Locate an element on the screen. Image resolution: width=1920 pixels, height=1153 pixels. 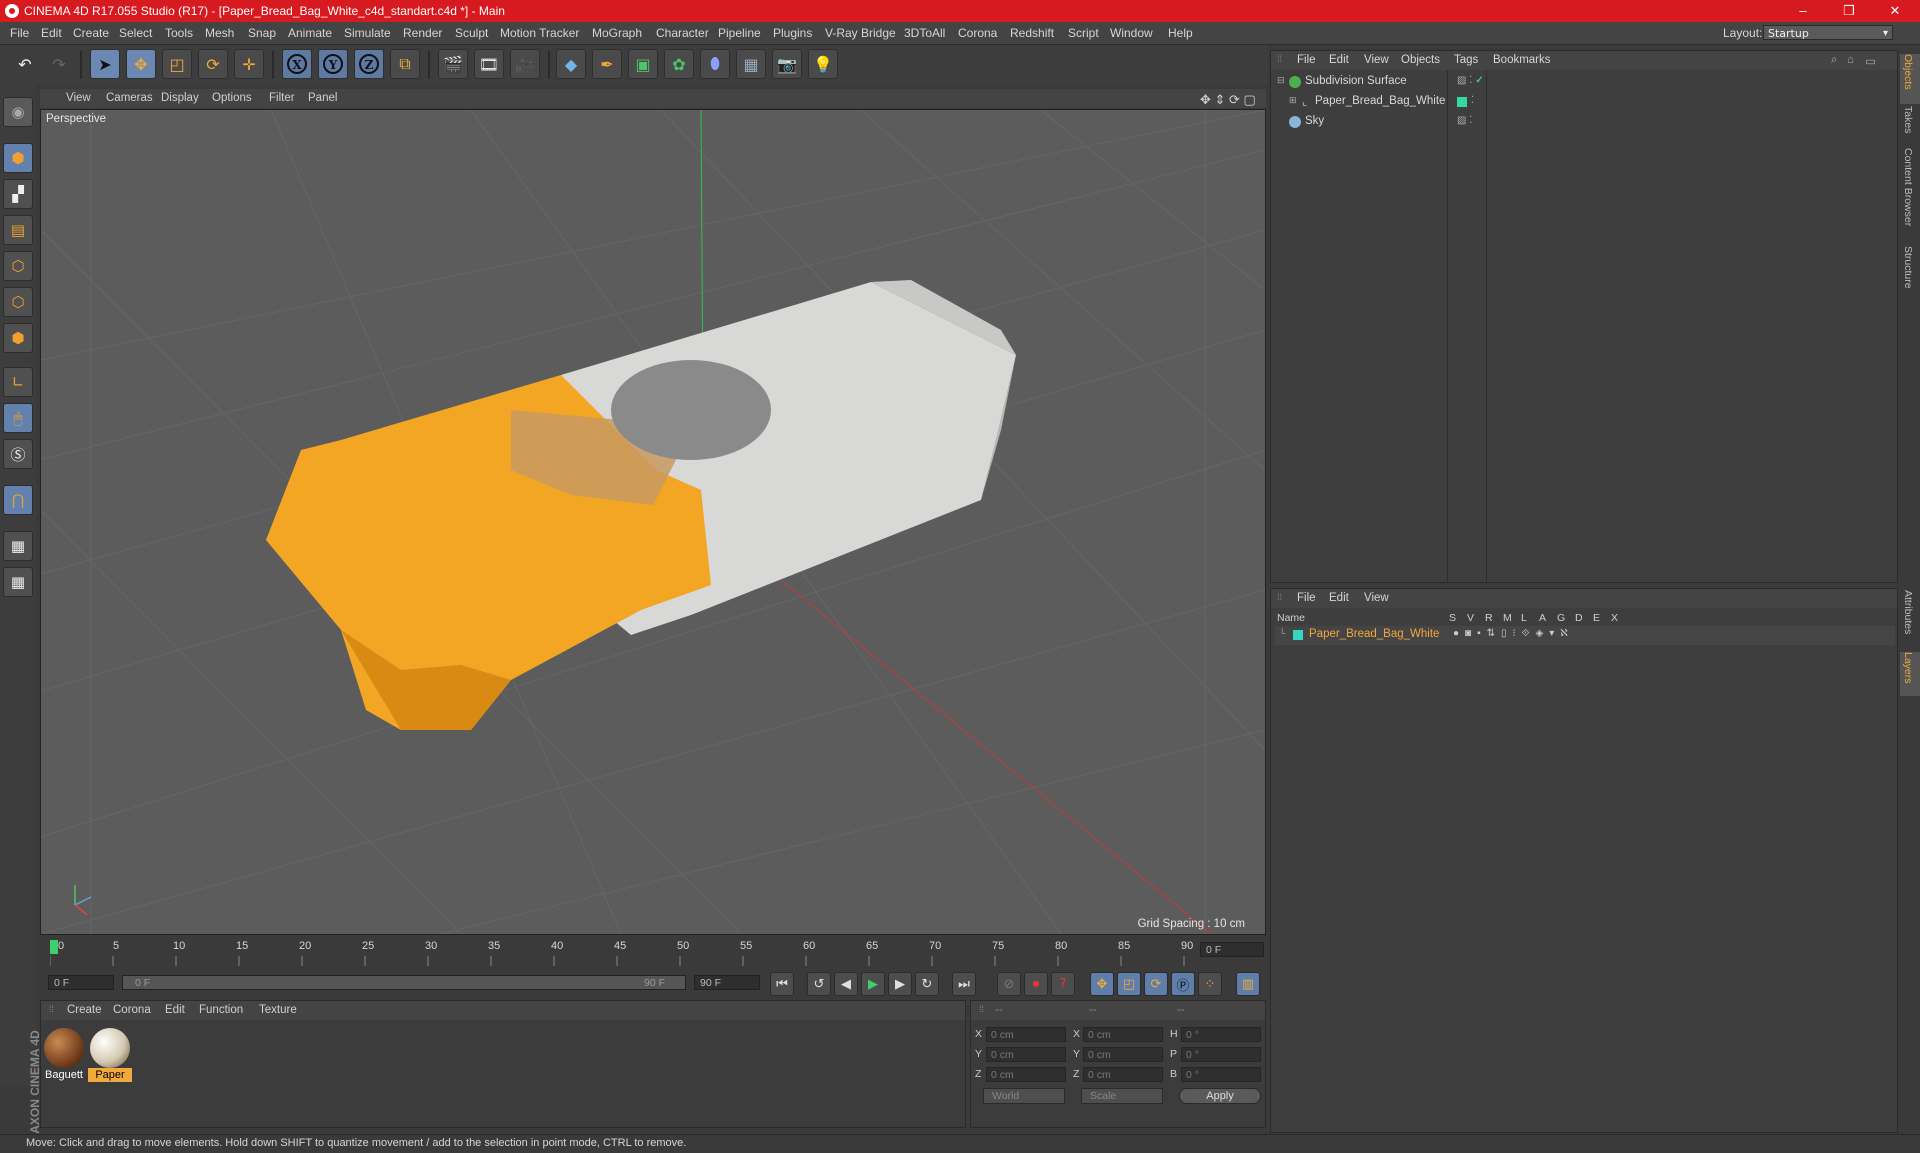
layers-menu-file: File is located at coordinates (1306, 598).